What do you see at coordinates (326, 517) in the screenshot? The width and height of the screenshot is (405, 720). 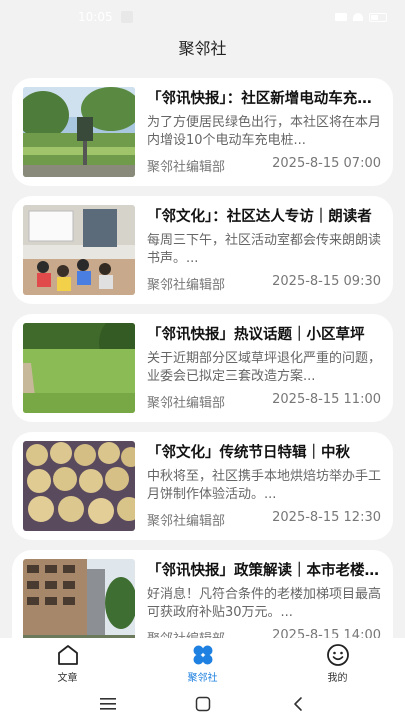 I see `article-time: 2025-8-15 12:30` at bounding box center [326, 517].